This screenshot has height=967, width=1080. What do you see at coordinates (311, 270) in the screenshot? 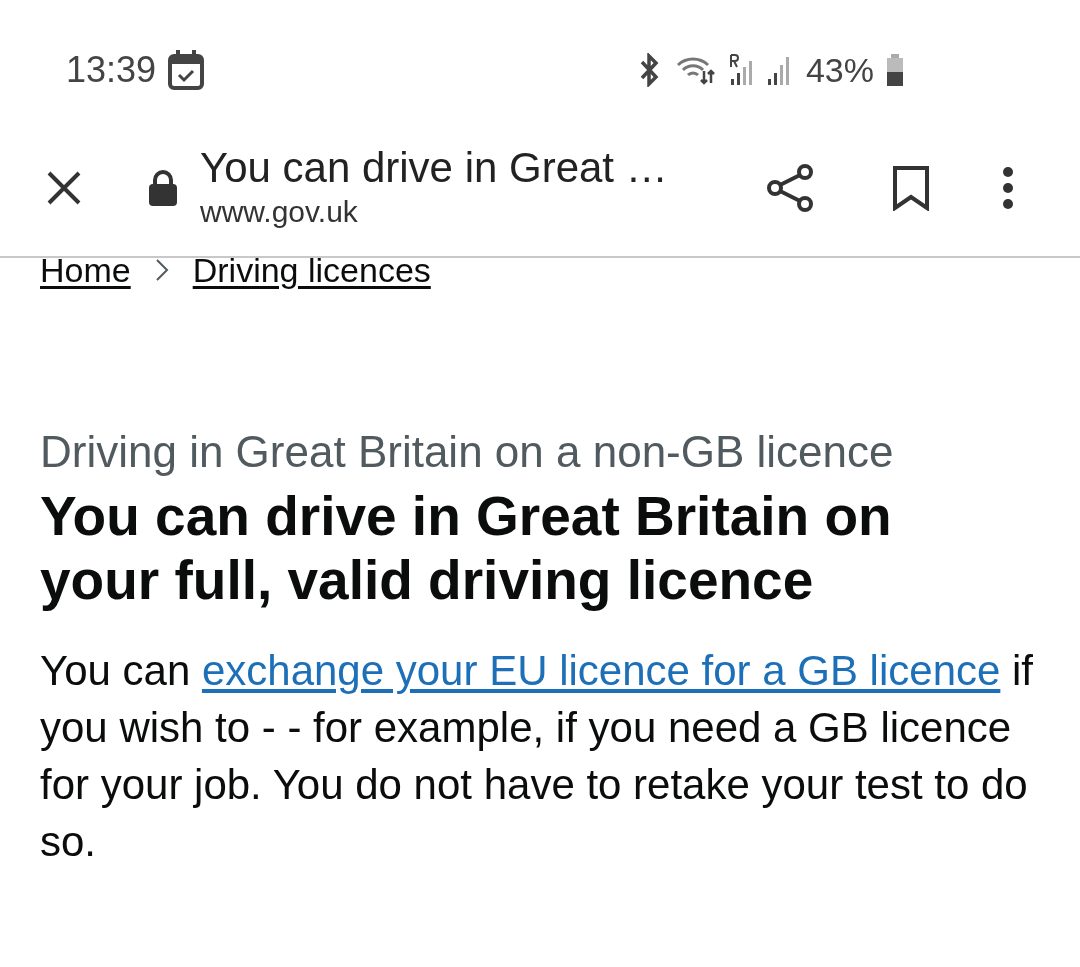
I see `breadcrumb-link: Driving licences` at bounding box center [311, 270].